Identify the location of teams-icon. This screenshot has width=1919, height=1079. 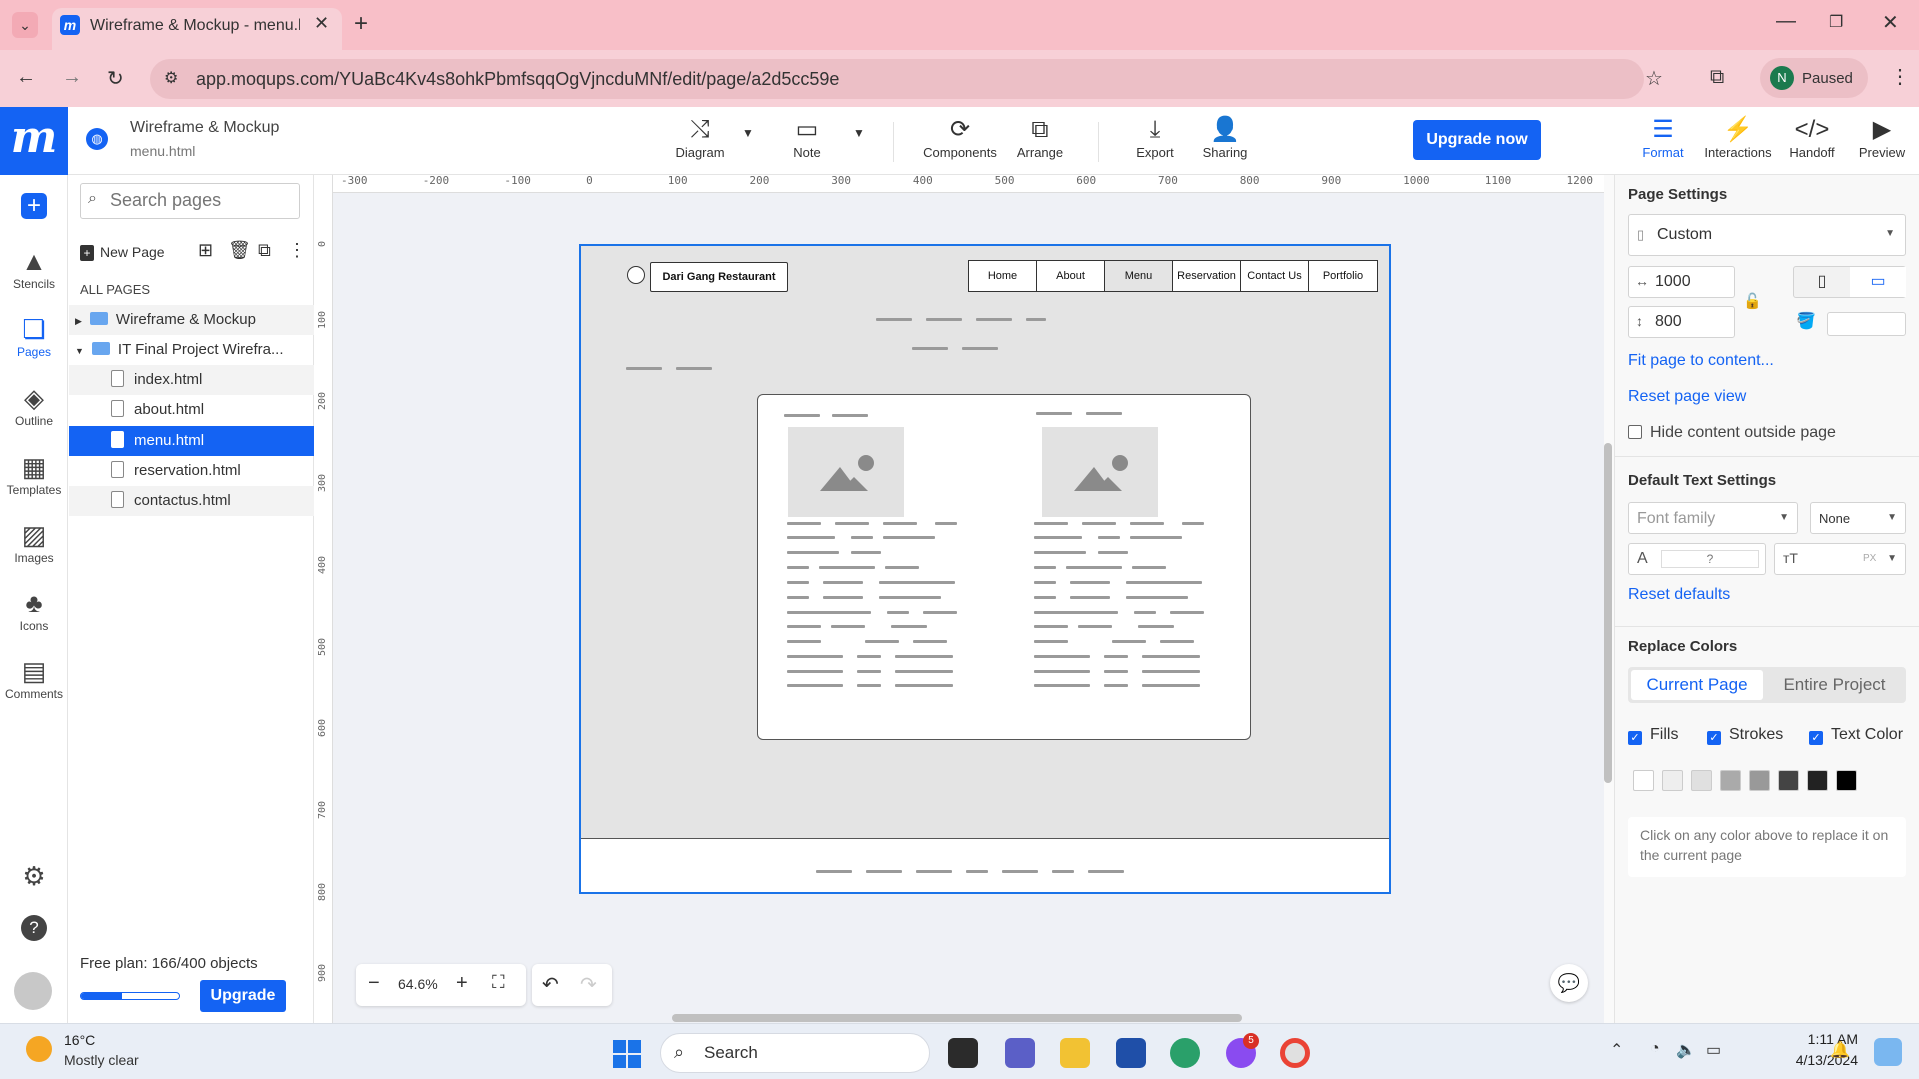
(1020, 1053).